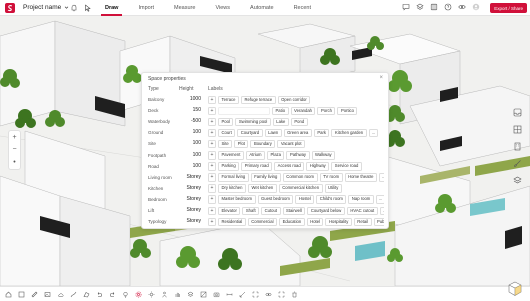 The height and width of the screenshot is (301, 530). Describe the element at coordinates (302, 8) in the screenshot. I see `tab-recent: Recent` at that location.